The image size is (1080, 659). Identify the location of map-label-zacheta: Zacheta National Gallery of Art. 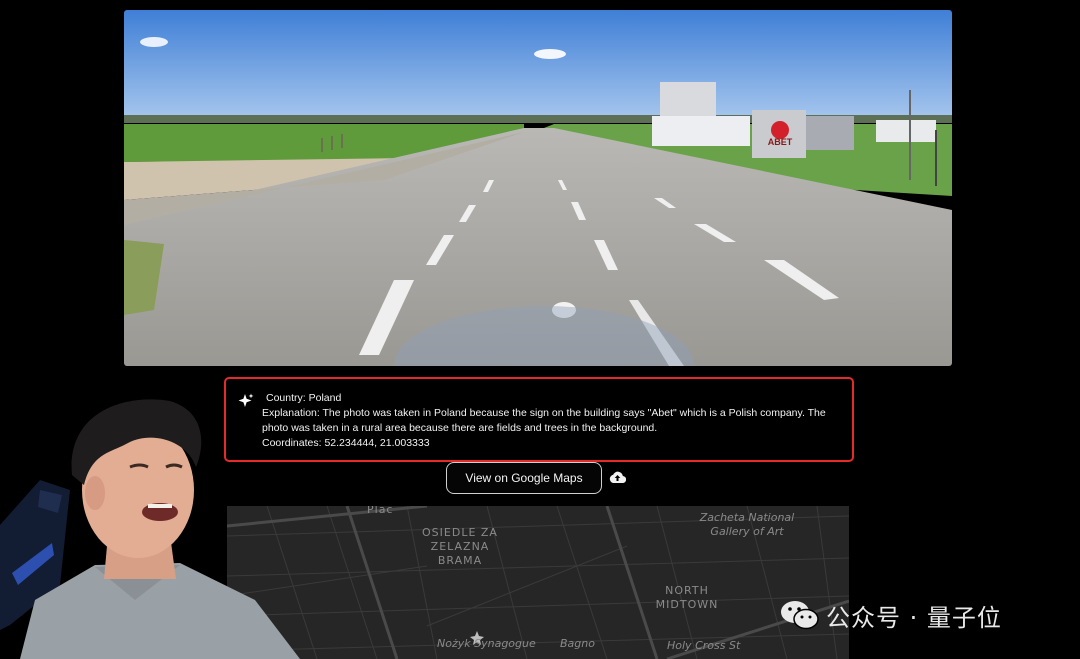
(747, 524).